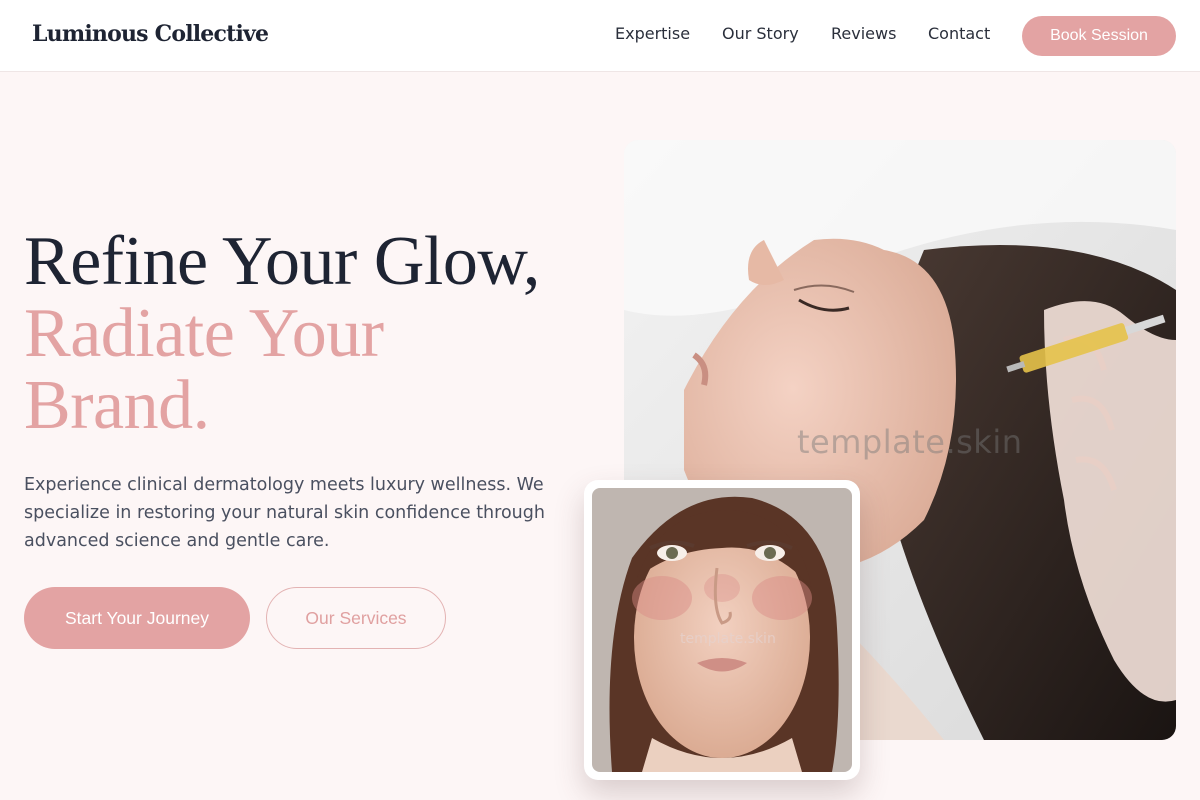 The height and width of the screenshot is (800, 1200). I want to click on nav-link-expertise: Expertise, so click(652, 33).